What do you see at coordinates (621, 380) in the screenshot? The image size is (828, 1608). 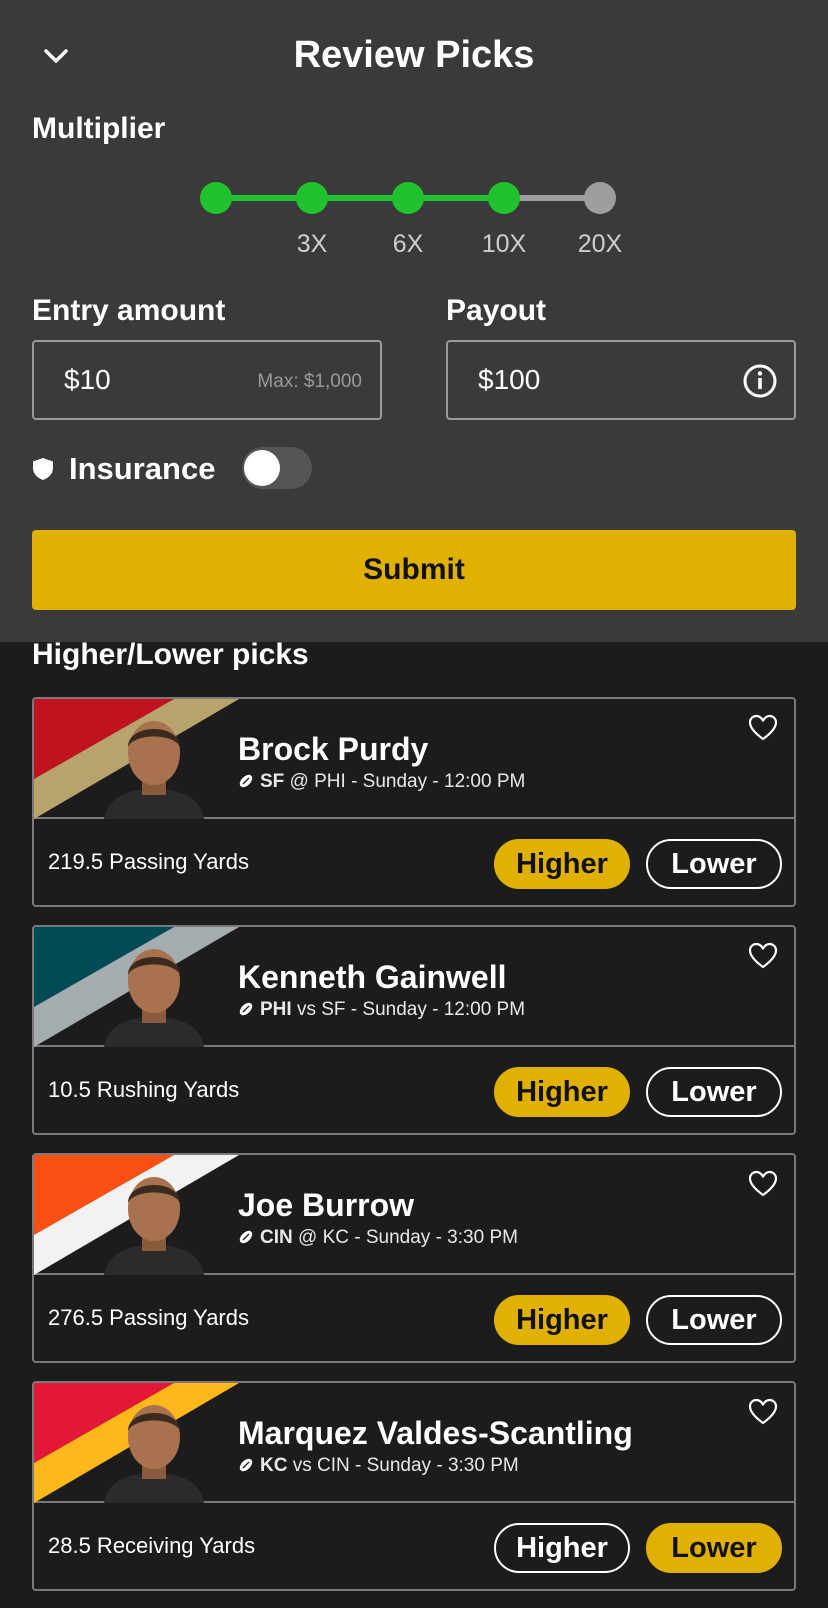 I see `payout-field: $100` at bounding box center [621, 380].